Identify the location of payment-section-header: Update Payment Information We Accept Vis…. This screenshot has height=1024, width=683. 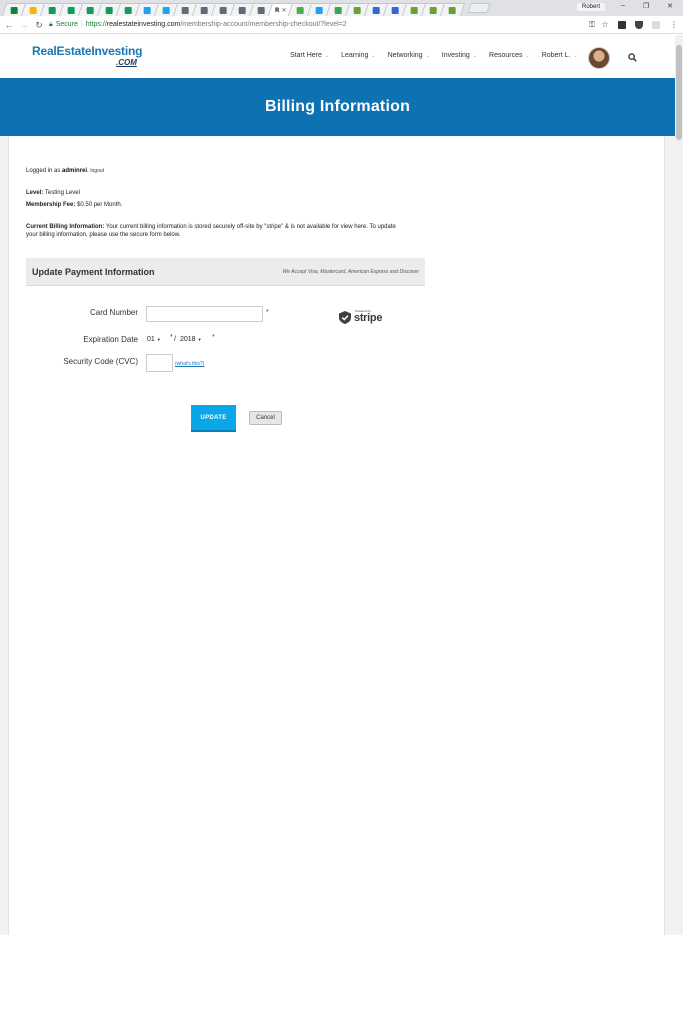
(225, 272).